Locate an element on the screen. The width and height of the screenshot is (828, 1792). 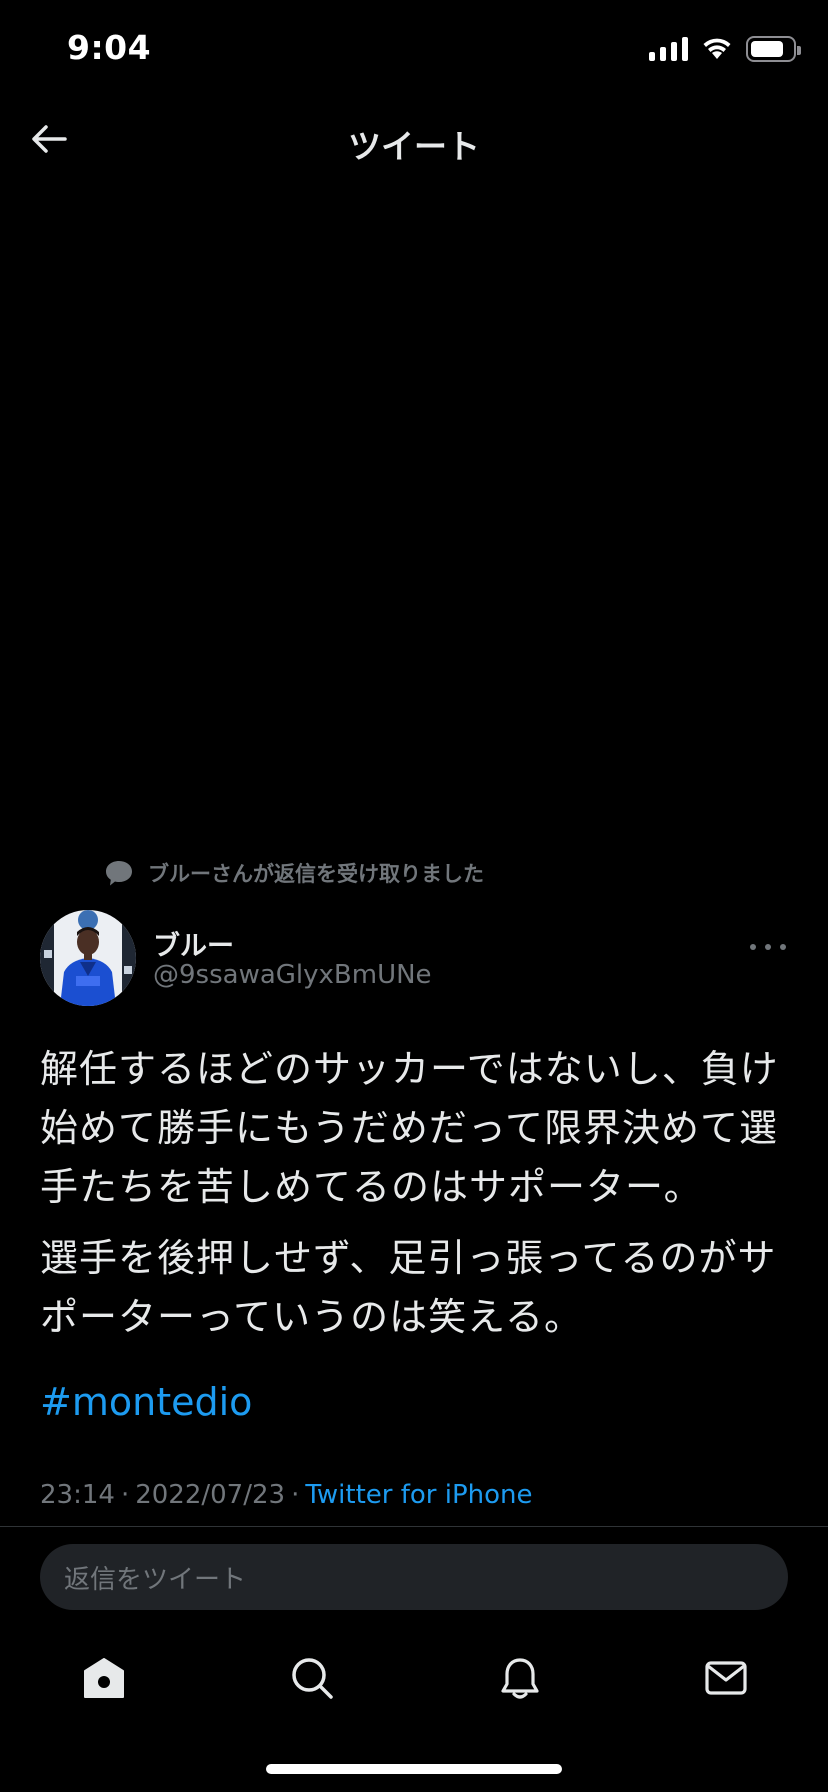
tweet-meta: 23:14 · 2022/07/23 · Twitter for iPhone is located at coordinates (286, 1495).